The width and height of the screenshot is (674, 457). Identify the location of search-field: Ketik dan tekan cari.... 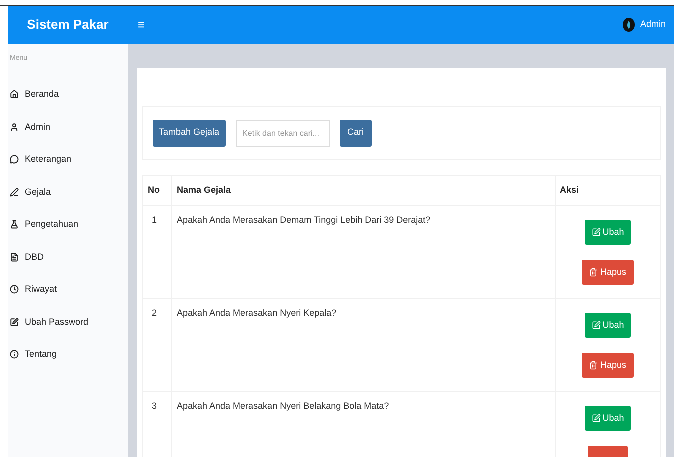
(283, 133).